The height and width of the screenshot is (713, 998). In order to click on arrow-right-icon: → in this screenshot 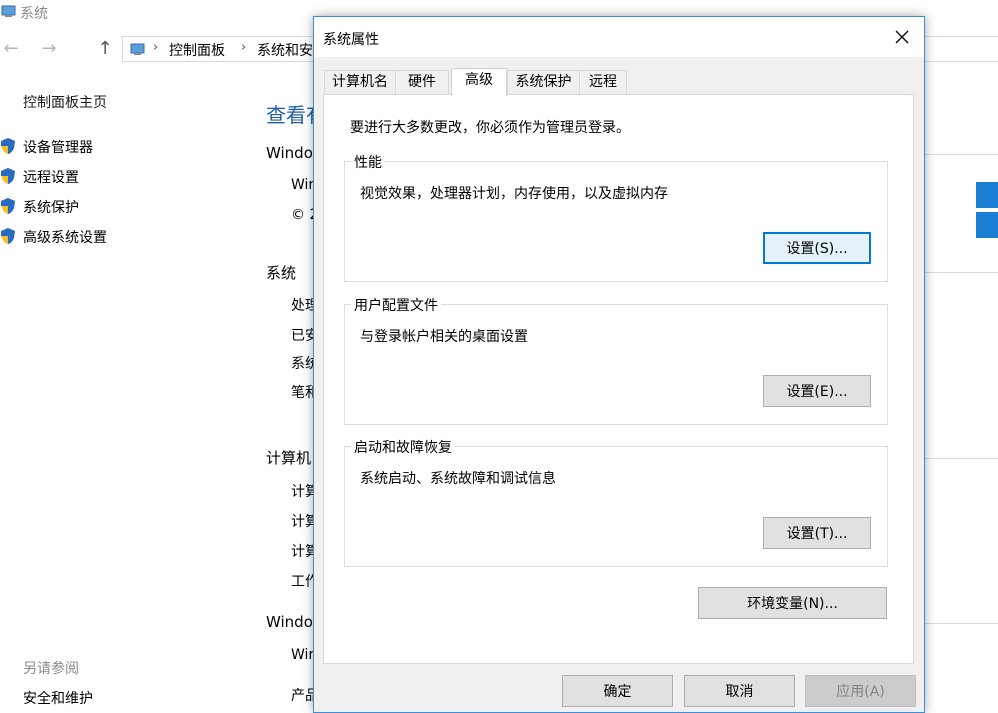, I will do `click(49, 49)`.